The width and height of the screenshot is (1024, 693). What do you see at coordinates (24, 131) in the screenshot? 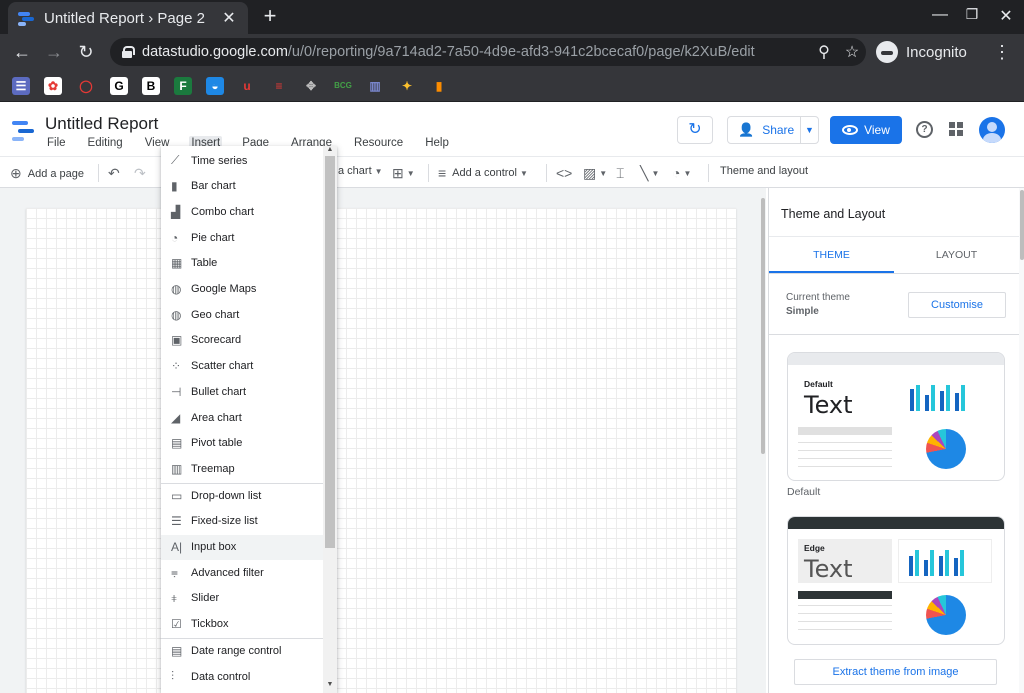
I see `data-studio-logo-icon` at bounding box center [24, 131].